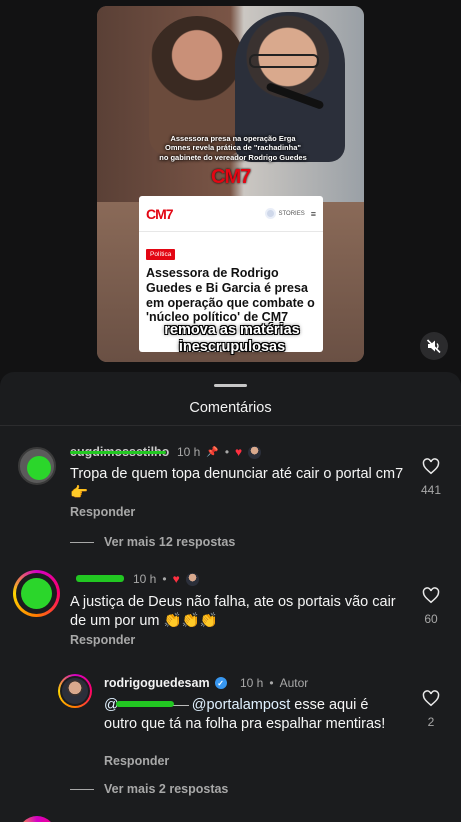 Image resolution: width=461 pixels, height=822 pixels. I want to click on sheet-divider, so click(230, 425).